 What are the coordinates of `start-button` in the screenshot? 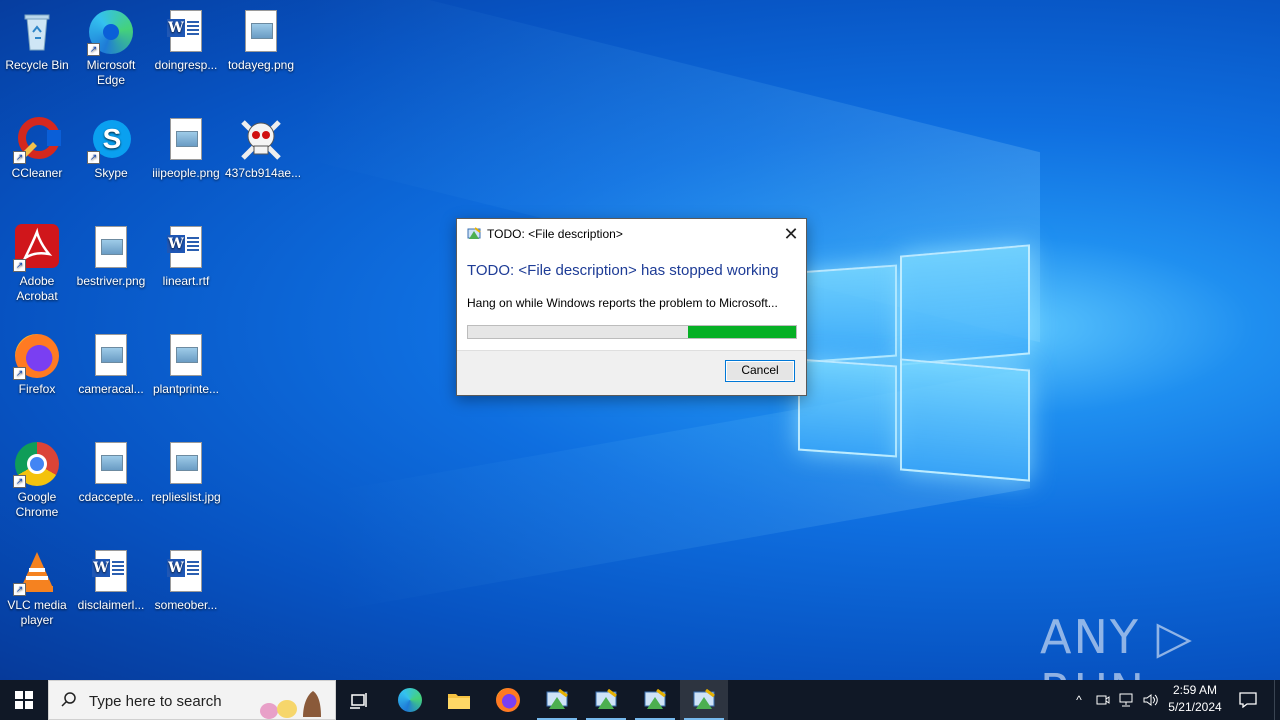 It's located at (24, 700).